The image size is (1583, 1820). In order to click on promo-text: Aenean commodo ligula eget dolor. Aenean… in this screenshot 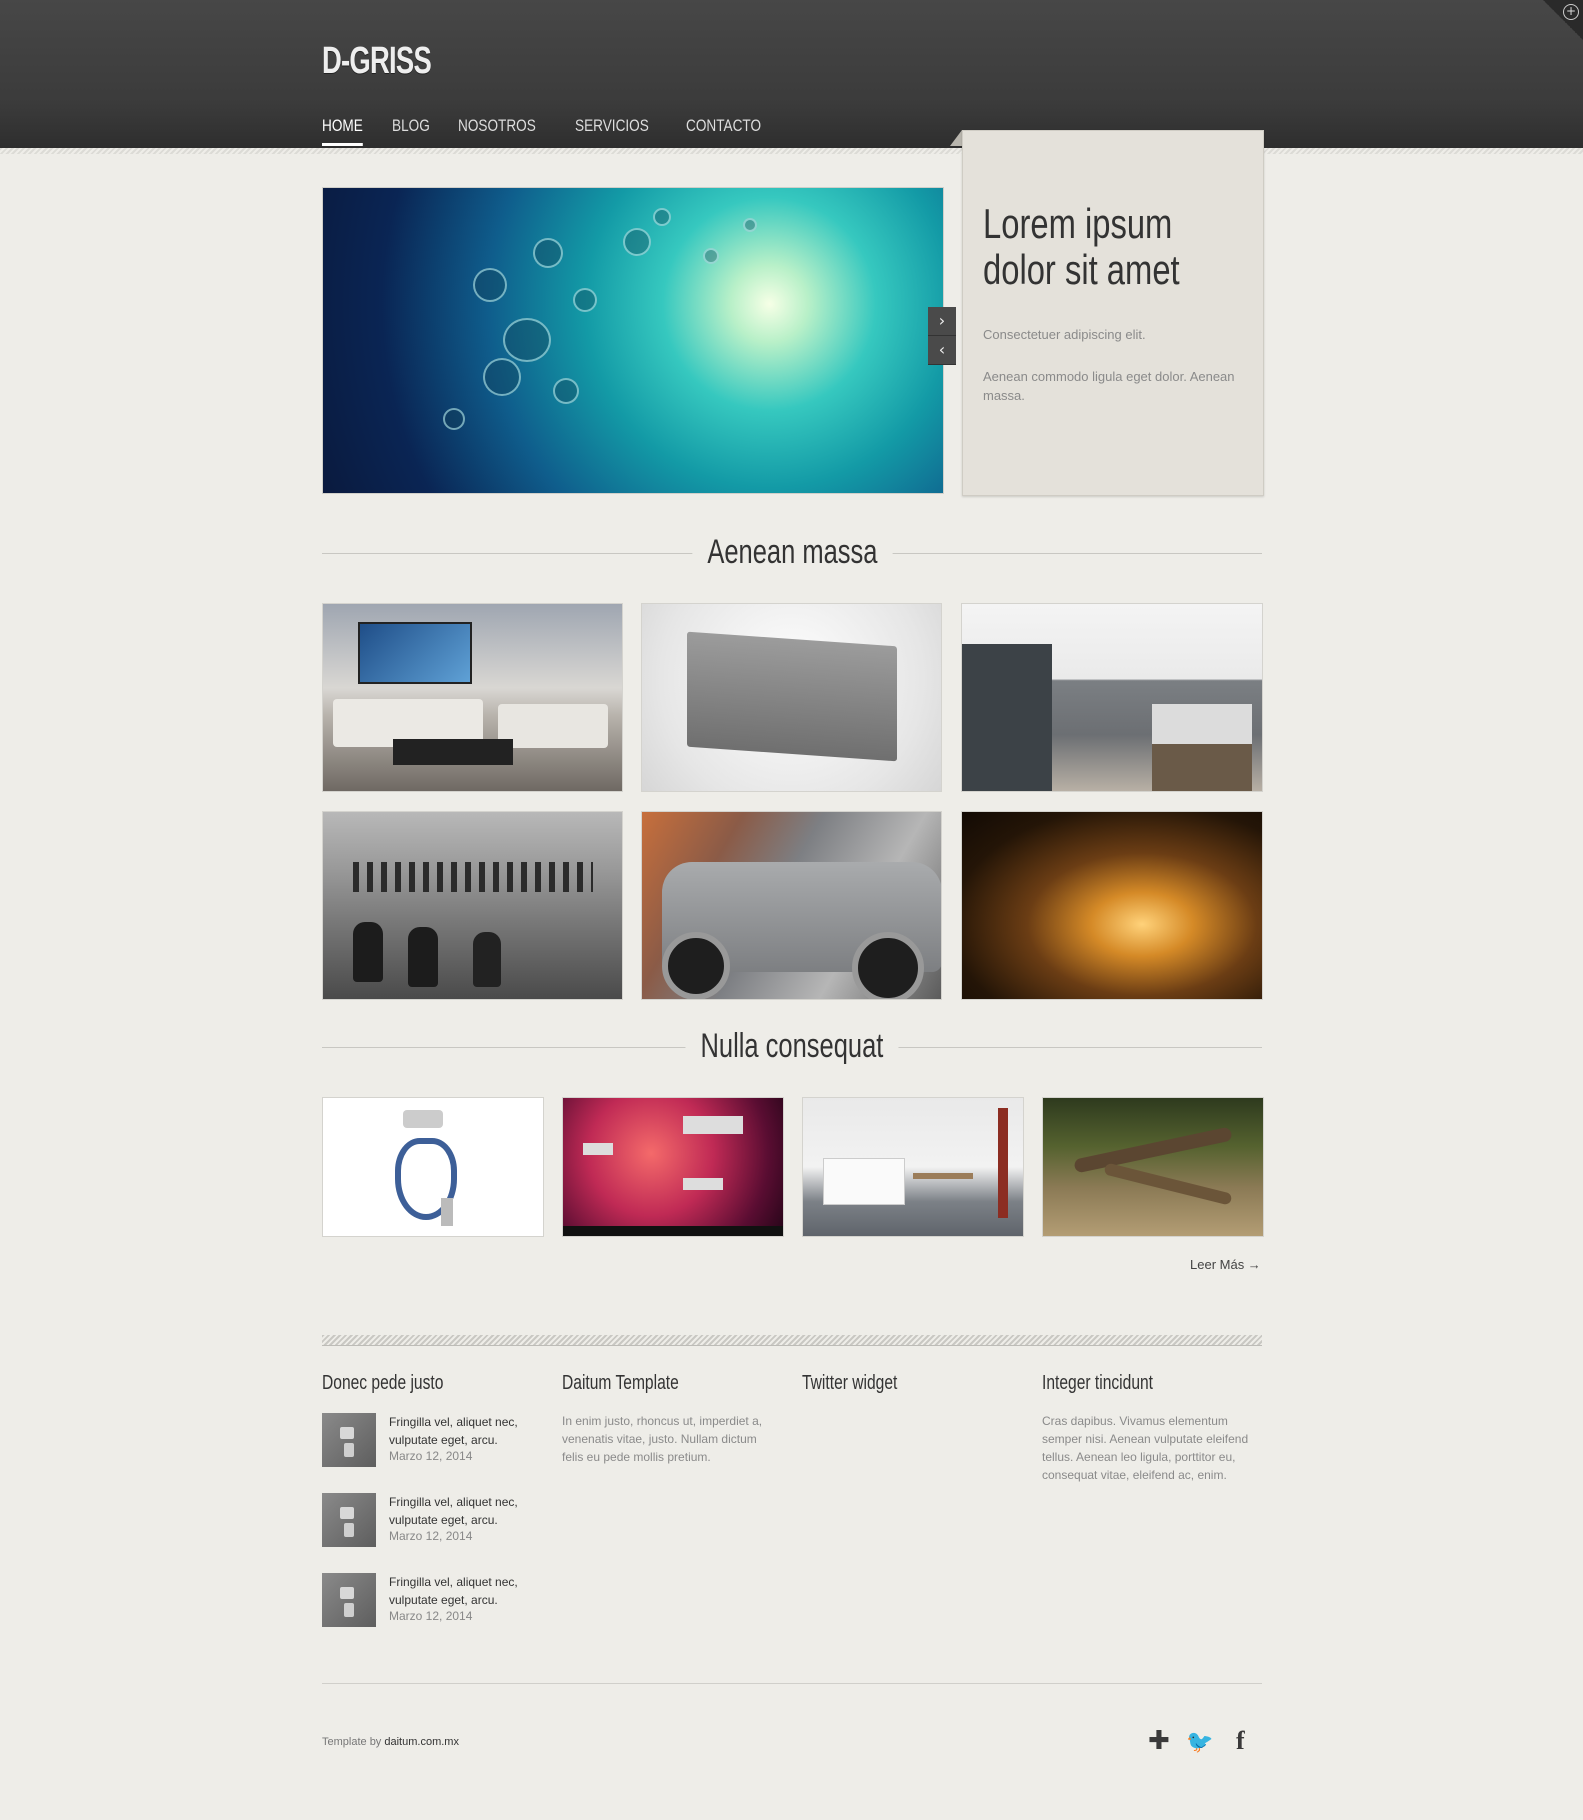, I will do `click(1109, 386)`.